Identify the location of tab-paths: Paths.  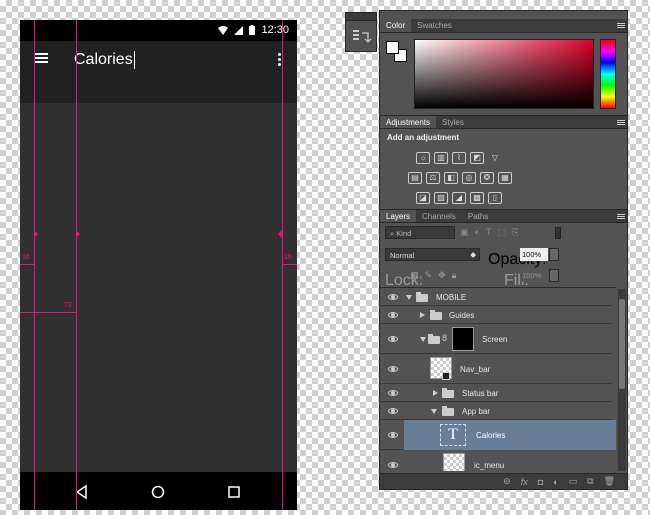
(478, 216).